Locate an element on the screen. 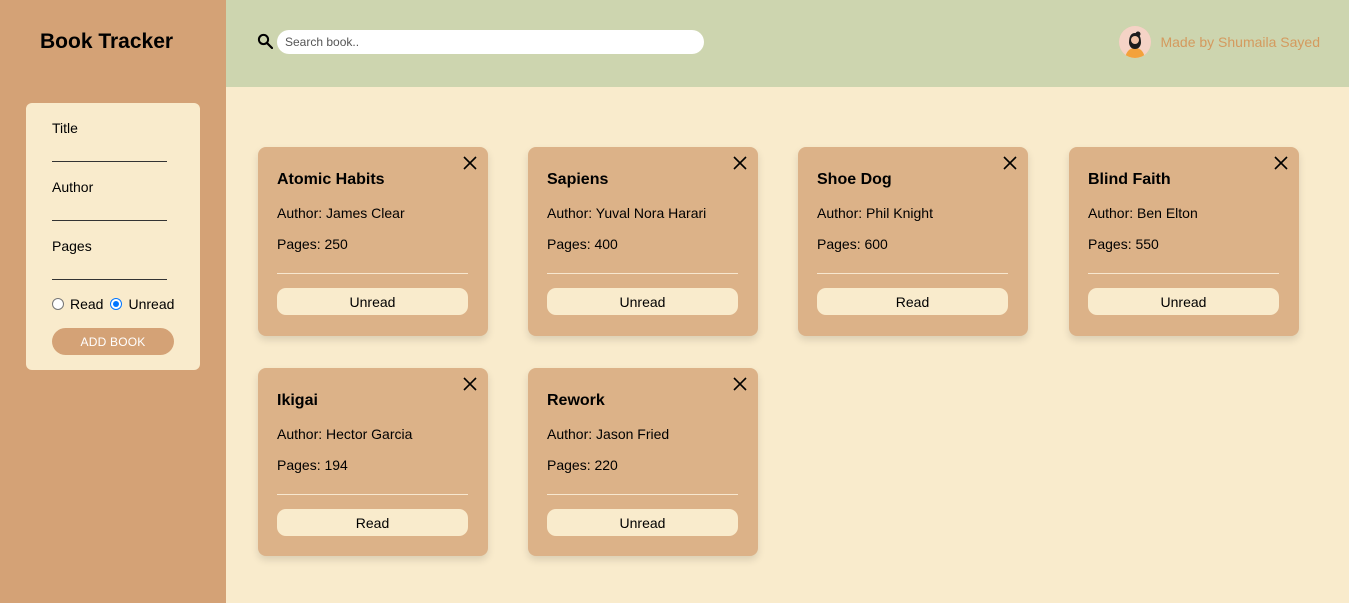 The width and height of the screenshot is (1349, 603). credit-text: Made by Shumaila Sayed is located at coordinates (1240, 42).